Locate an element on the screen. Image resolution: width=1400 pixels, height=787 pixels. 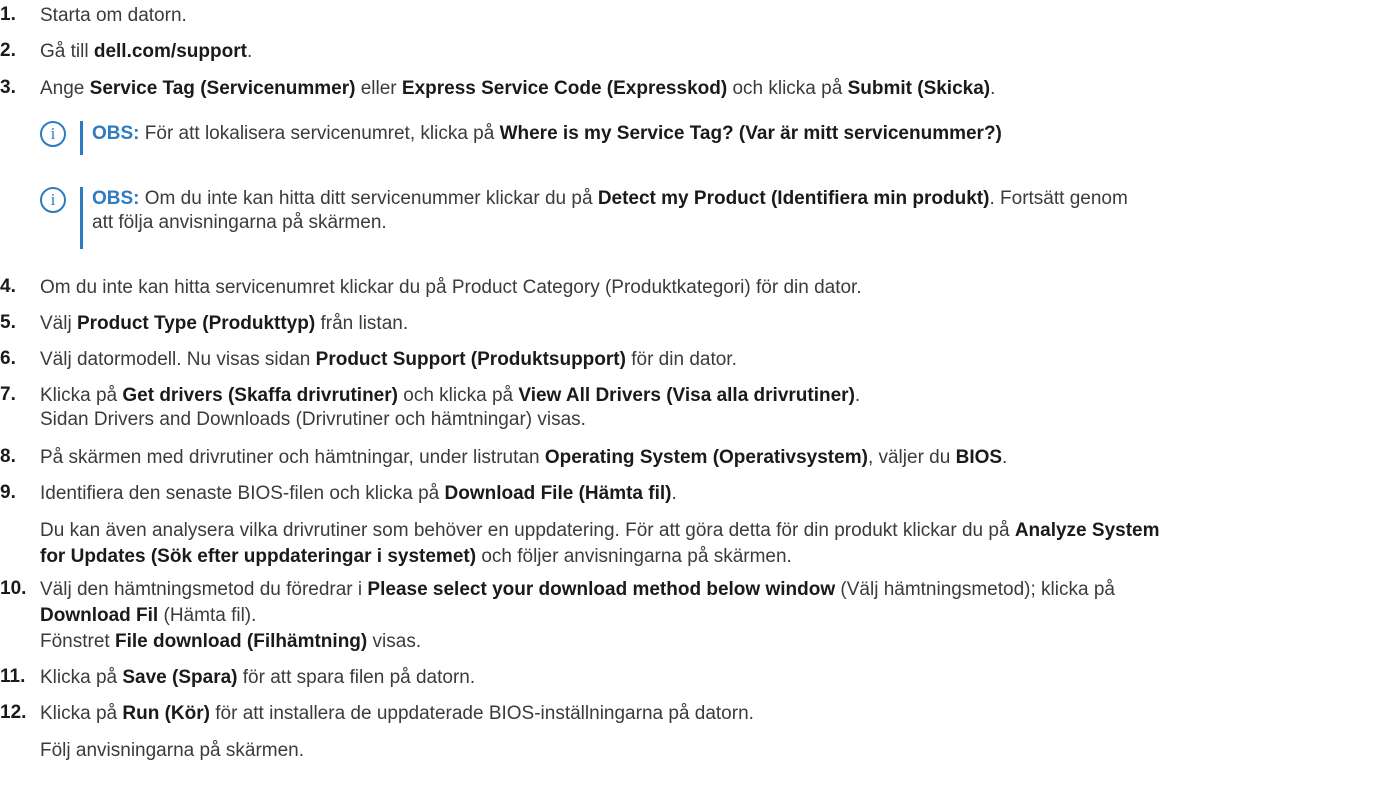
step-text: Gå till dell.com/support. is located at coordinates (146, 52).